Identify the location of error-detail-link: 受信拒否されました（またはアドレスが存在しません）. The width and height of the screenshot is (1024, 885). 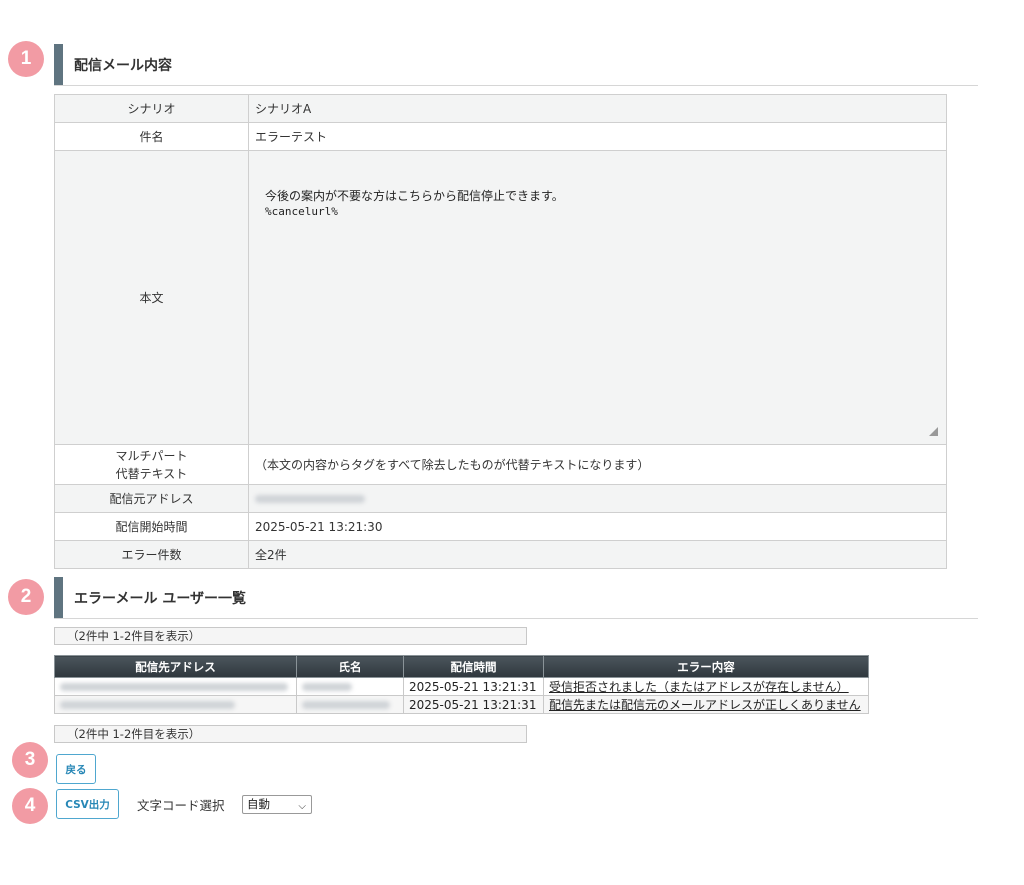
(699, 687).